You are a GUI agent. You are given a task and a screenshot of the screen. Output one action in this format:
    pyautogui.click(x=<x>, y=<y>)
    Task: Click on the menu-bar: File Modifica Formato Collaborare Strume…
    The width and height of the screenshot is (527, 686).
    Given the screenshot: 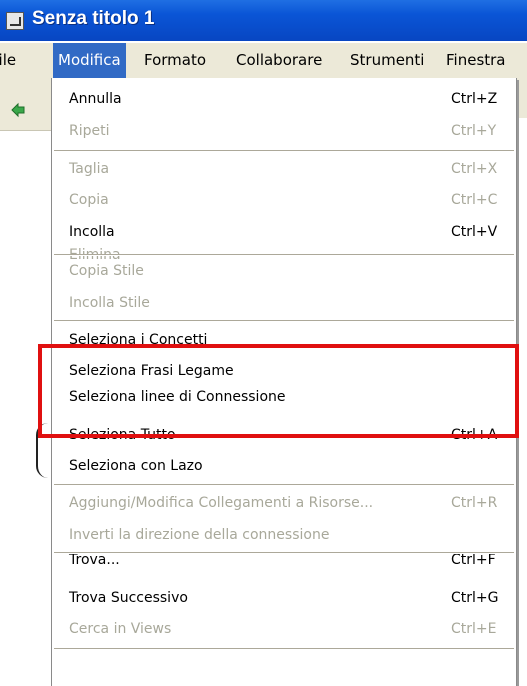 What is the action you would take?
    pyautogui.click(x=263, y=60)
    